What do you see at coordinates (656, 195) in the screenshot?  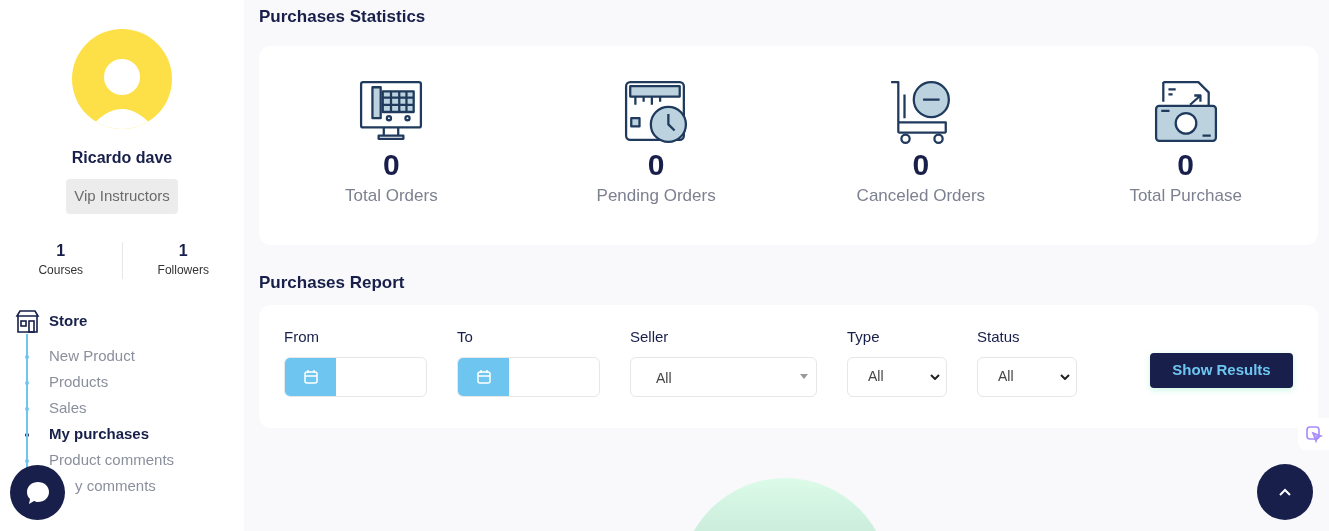 I see `stat-label: Pending Orders` at bounding box center [656, 195].